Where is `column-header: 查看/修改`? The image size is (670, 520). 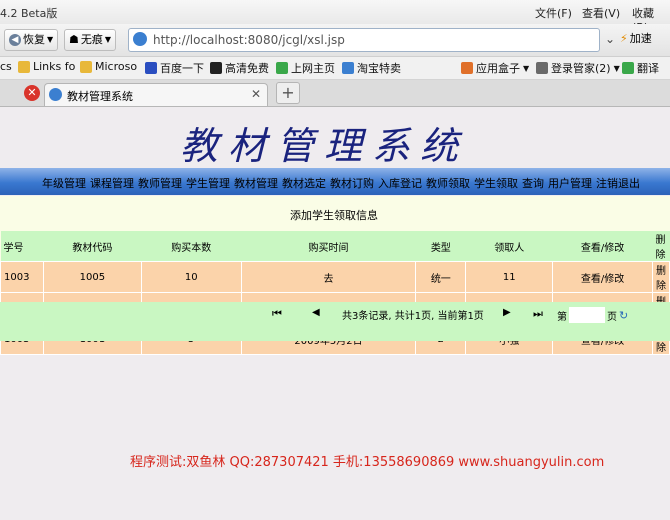
column-header: 查看/修改 is located at coordinates (602, 246).